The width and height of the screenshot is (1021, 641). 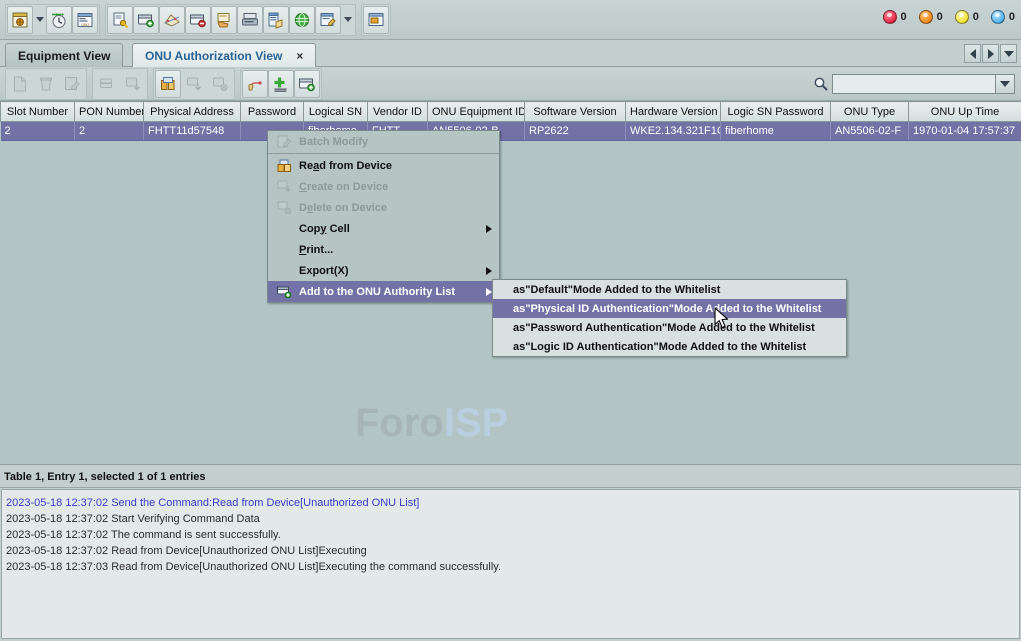 I want to click on column-header-vendor-id: Vendor ID, so click(x=397, y=111).